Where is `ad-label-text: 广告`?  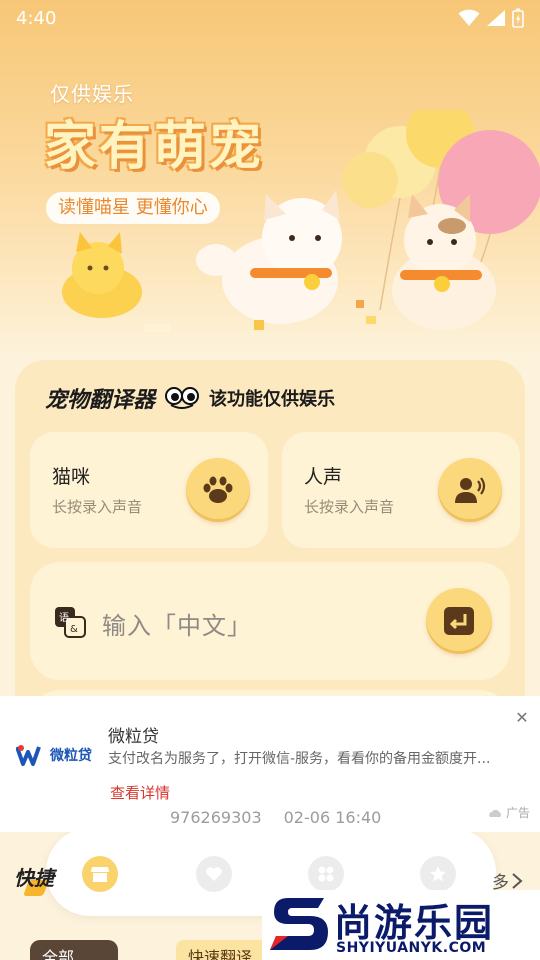
ad-label-text: 广告 is located at coordinates (517, 813).